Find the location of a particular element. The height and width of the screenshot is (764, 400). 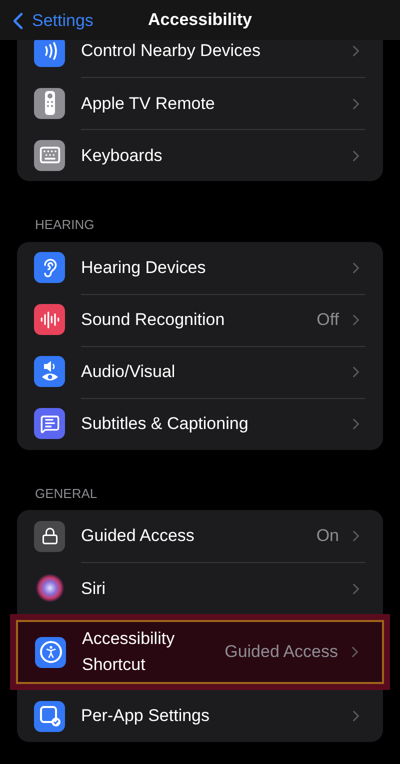

row-label: Hearing Devices is located at coordinates (143, 267).